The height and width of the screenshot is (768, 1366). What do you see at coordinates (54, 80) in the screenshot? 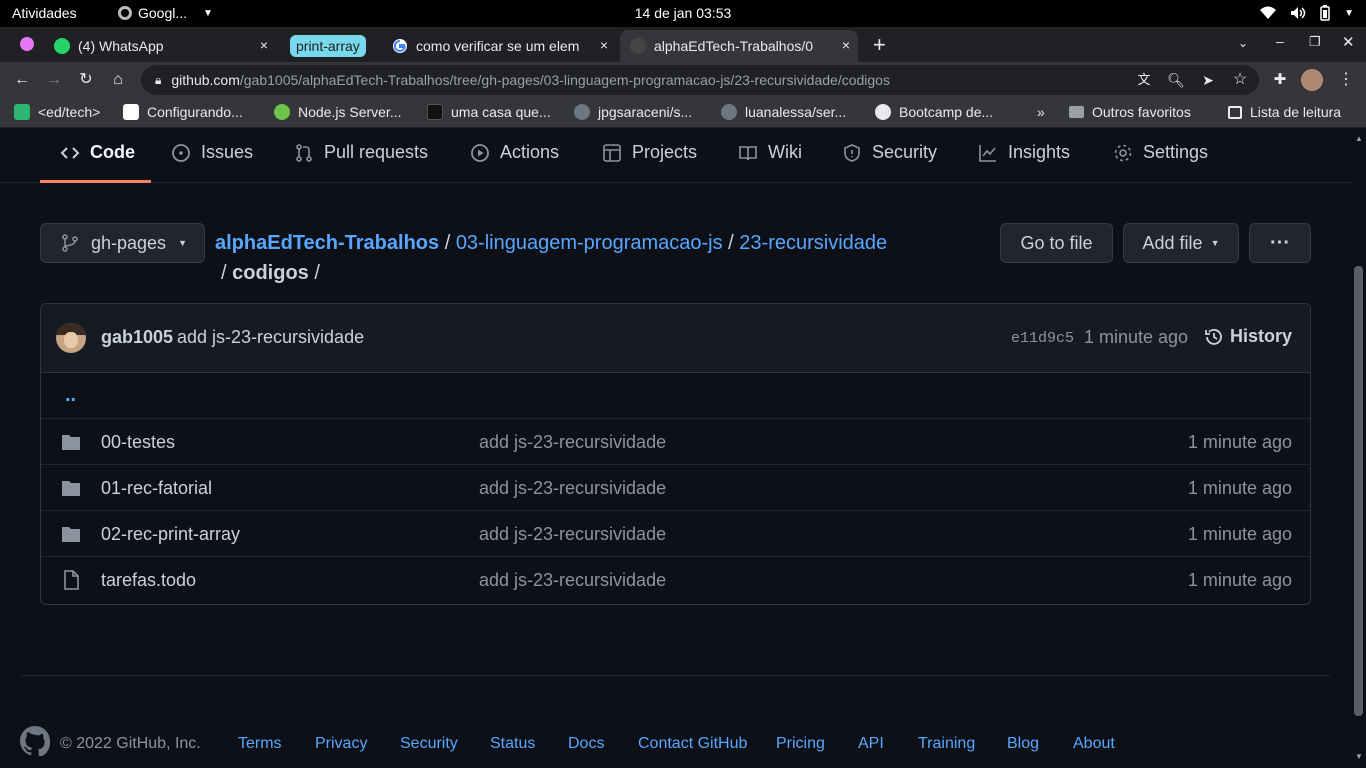
I see `forward-icon: →` at bounding box center [54, 80].